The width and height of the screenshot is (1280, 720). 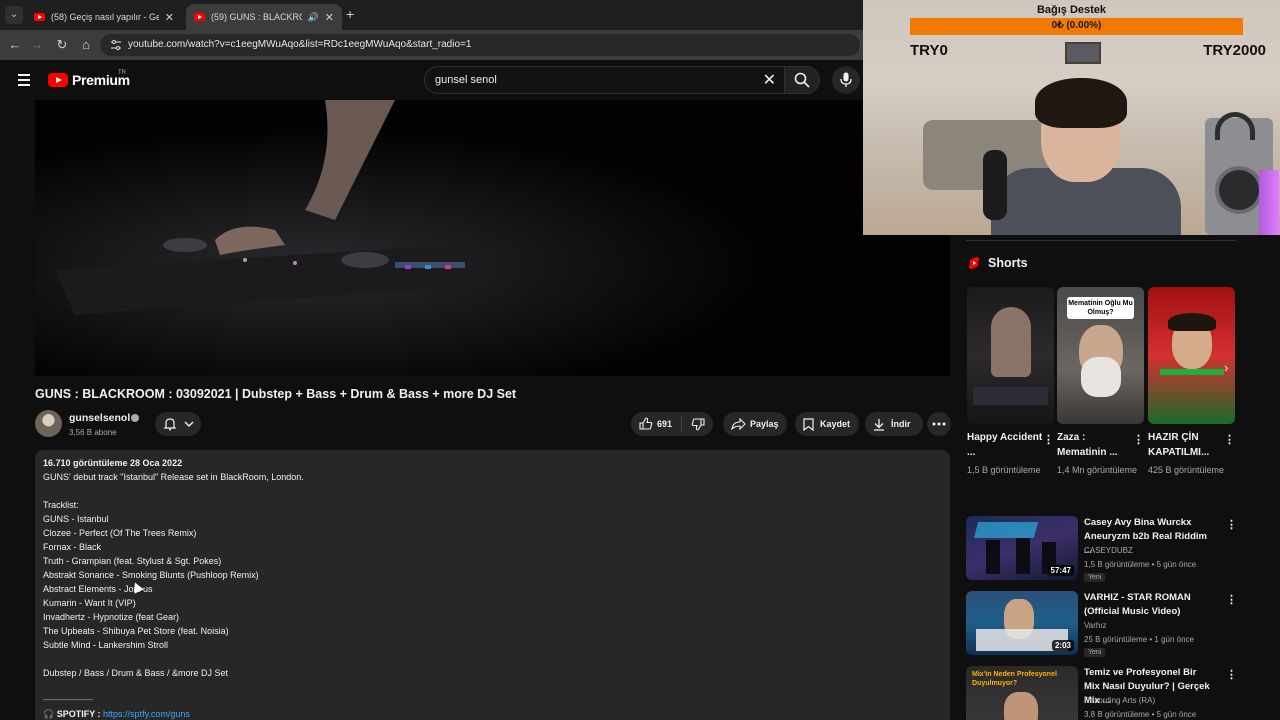 I want to click on search-input: gunsel senol ✕, so click(x=604, y=80).